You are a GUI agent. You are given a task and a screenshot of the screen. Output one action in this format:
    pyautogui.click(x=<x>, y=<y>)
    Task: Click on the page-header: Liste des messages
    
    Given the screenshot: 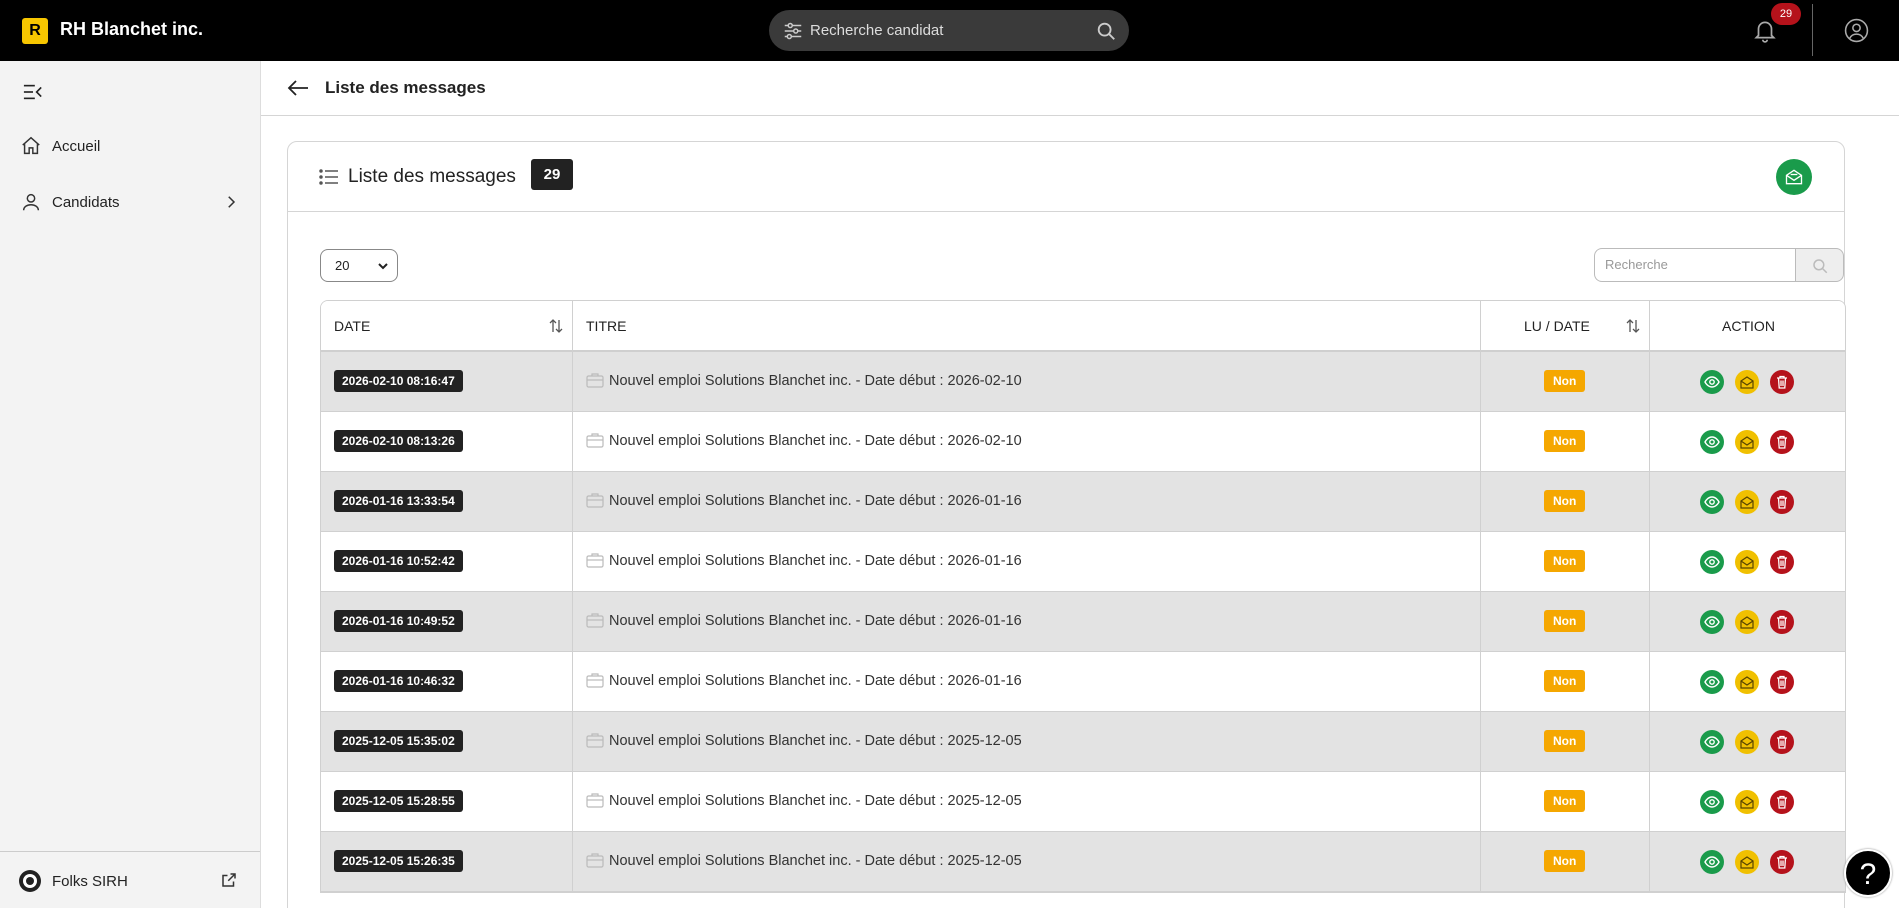 What is the action you would take?
    pyautogui.click(x=1080, y=88)
    